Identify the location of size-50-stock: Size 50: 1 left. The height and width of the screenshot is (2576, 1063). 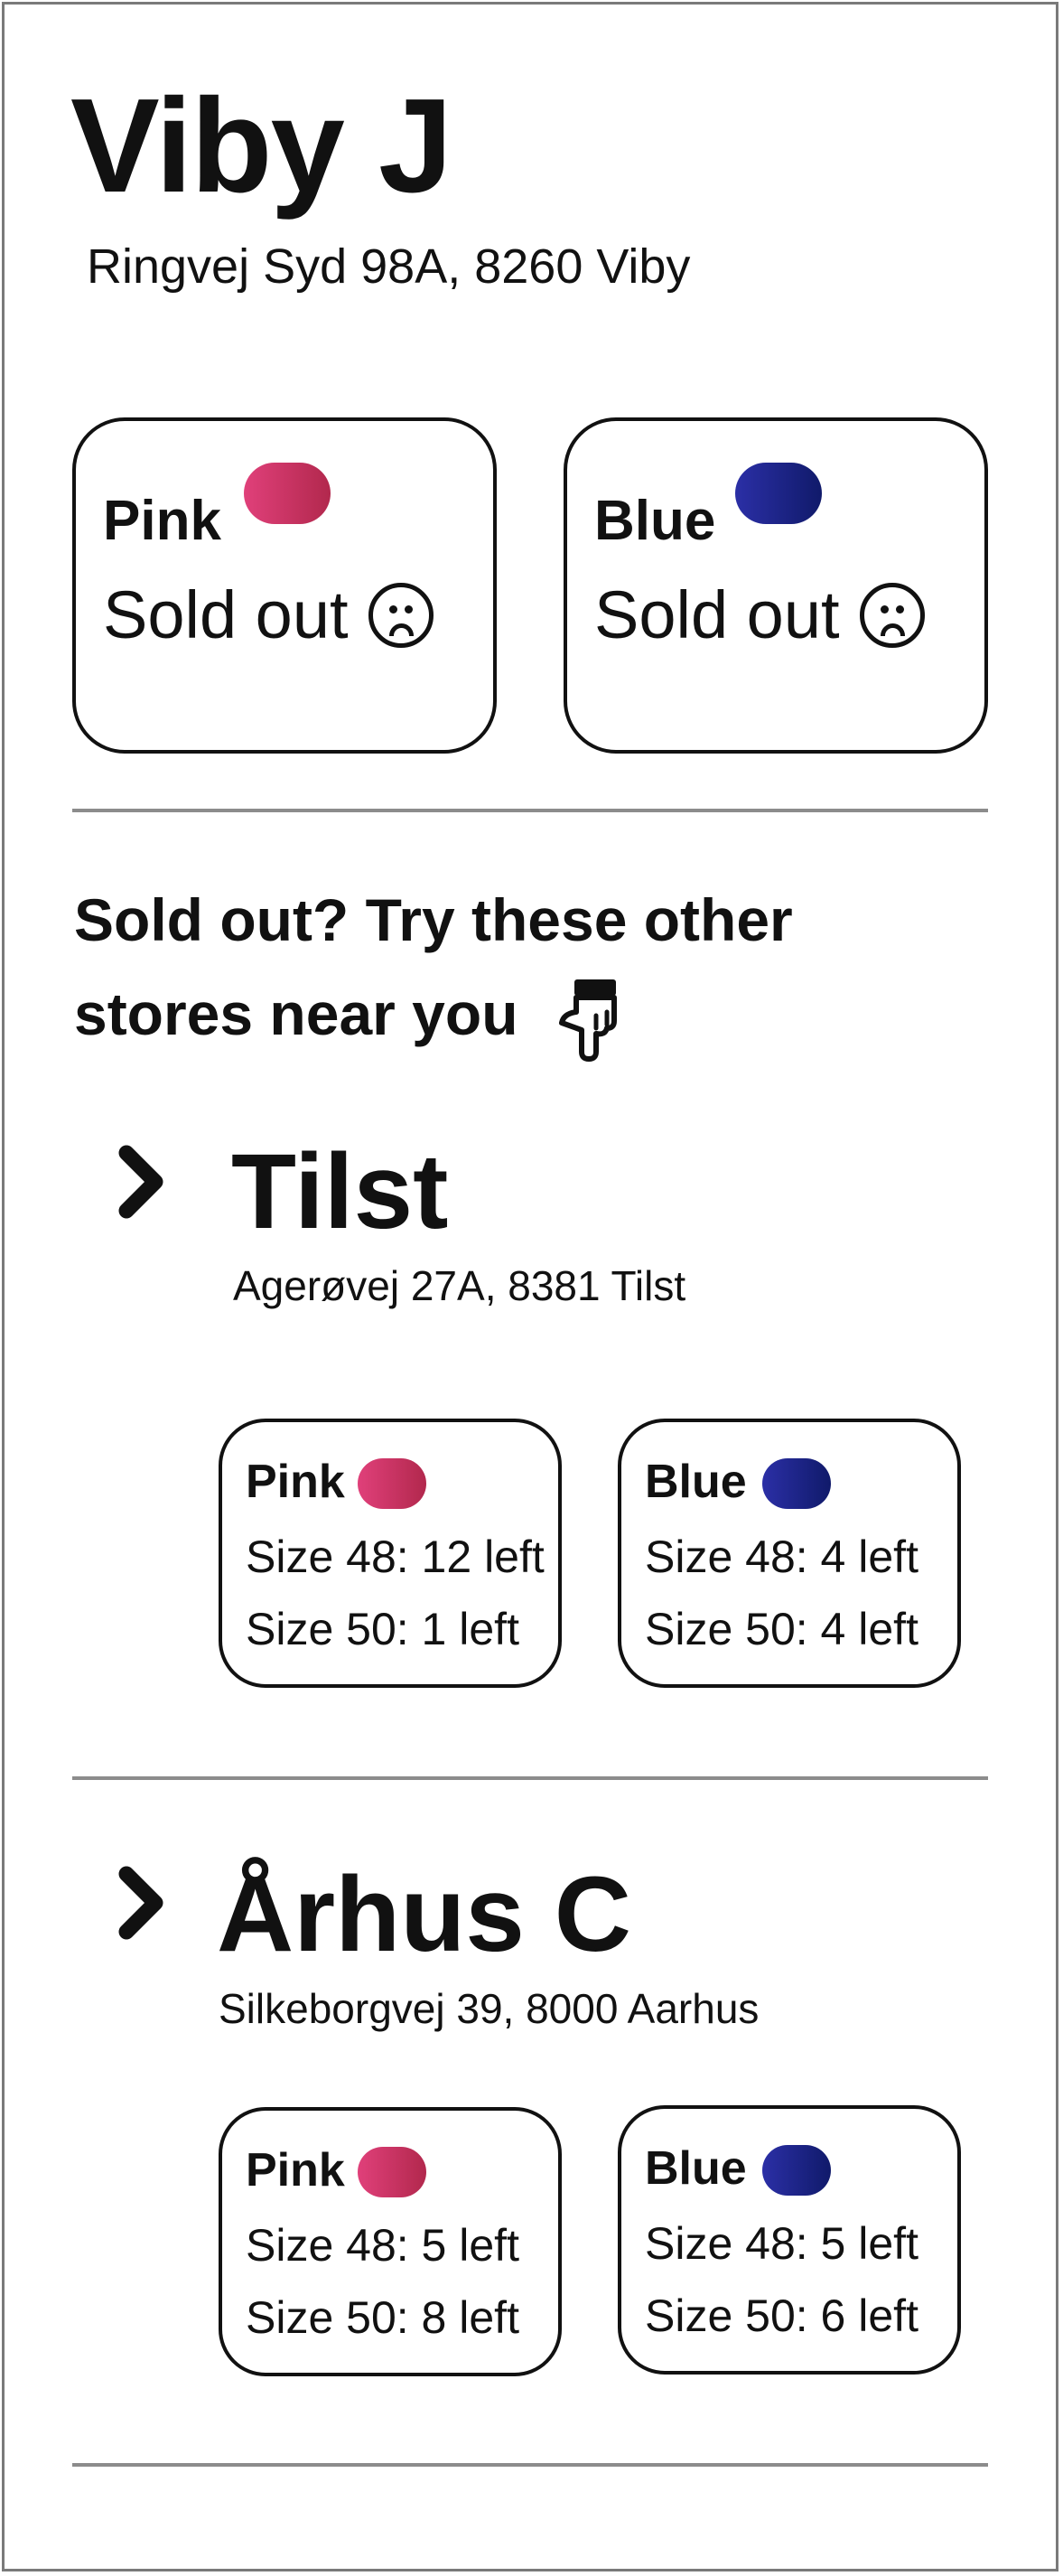
(382, 1629).